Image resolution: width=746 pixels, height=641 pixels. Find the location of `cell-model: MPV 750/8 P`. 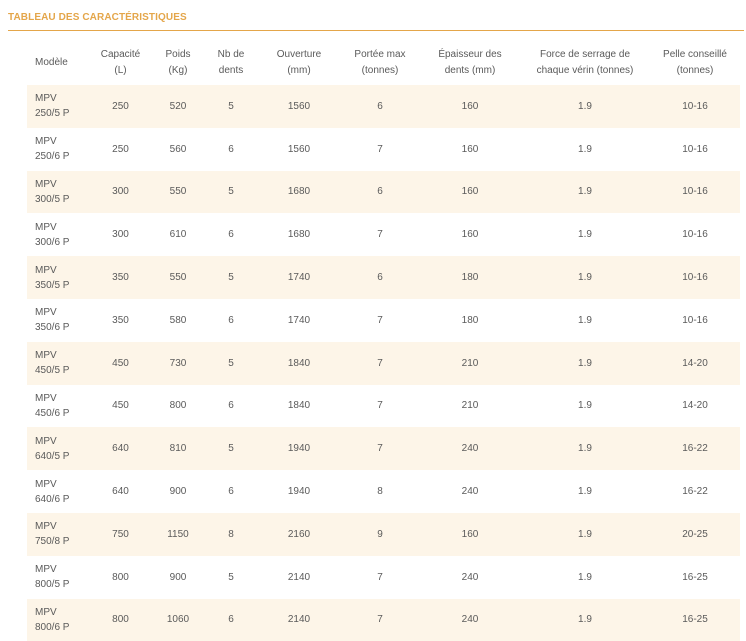

cell-model: MPV 750/8 P is located at coordinates (58, 534).